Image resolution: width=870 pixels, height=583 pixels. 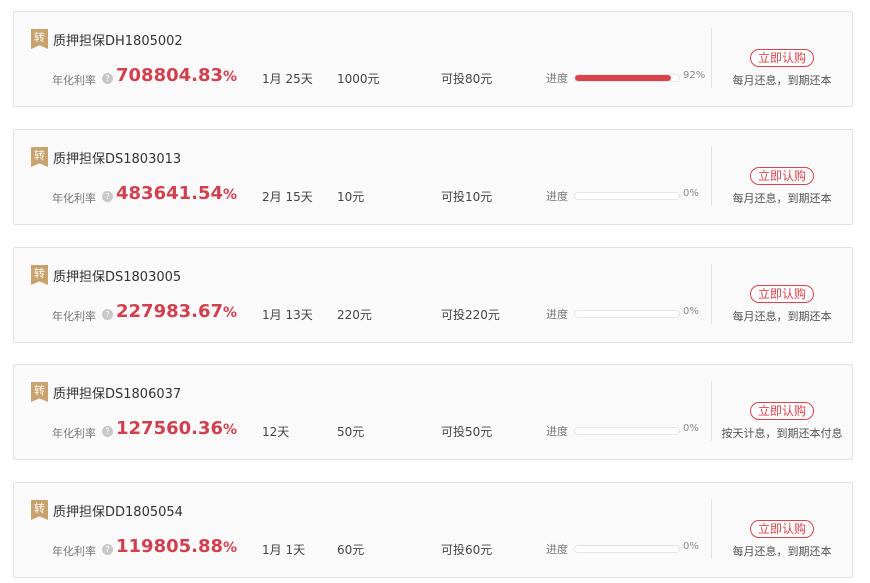 I want to click on loan-period: 12天, so click(x=276, y=432).